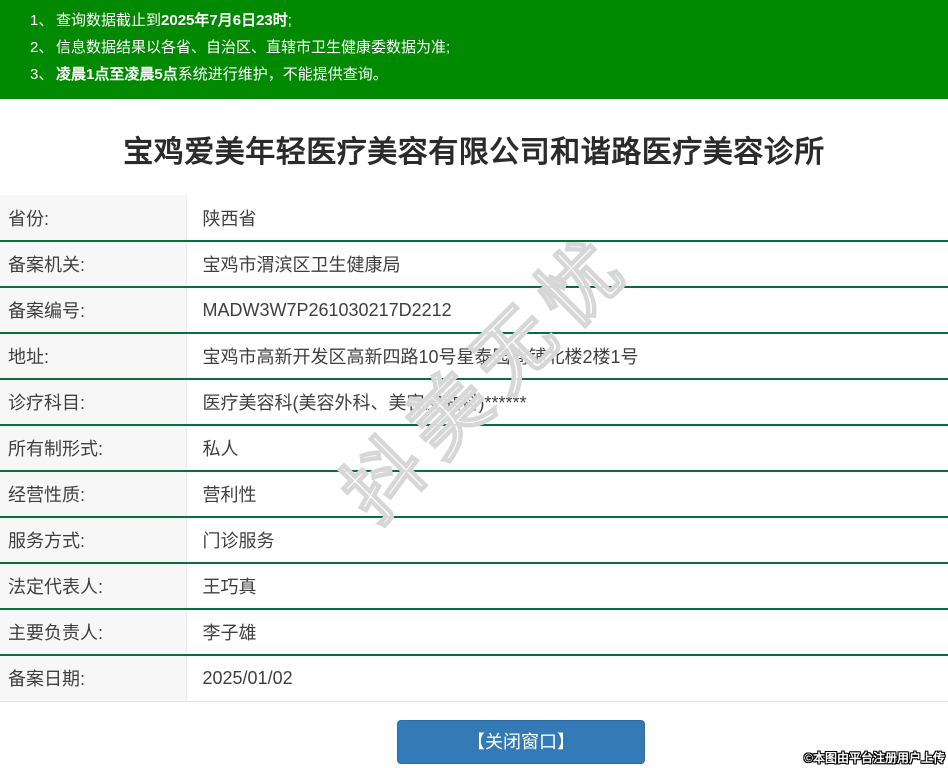 This screenshot has width=948, height=768. What do you see at coordinates (474, 152) in the screenshot?
I see `page-title: 宝鸡爱美年轻医疗美容有限公司和谐路医疗美容诊所` at bounding box center [474, 152].